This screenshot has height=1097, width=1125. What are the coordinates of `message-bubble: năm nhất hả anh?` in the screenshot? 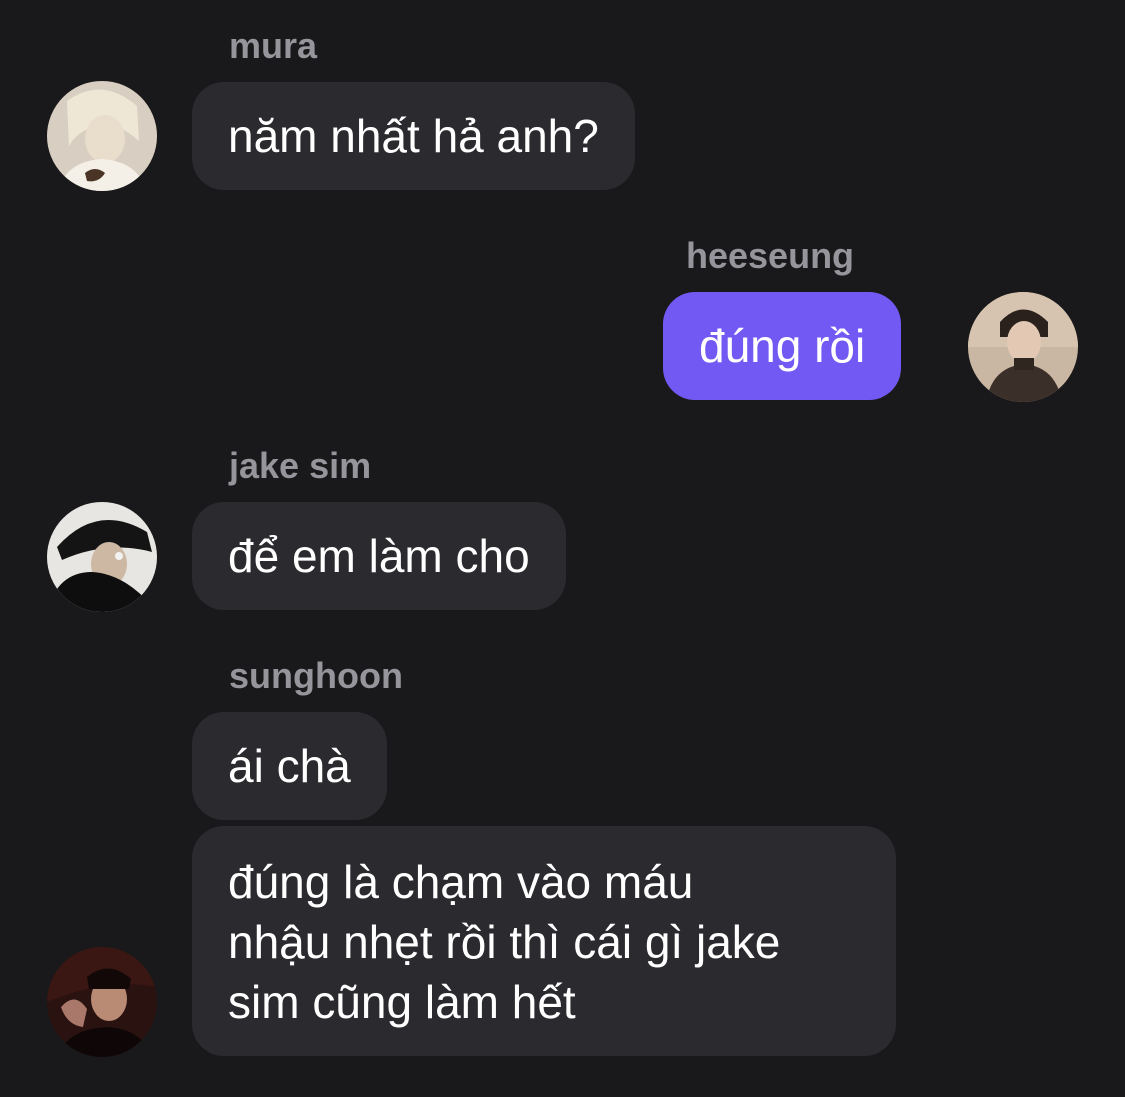 It's located at (413, 136).